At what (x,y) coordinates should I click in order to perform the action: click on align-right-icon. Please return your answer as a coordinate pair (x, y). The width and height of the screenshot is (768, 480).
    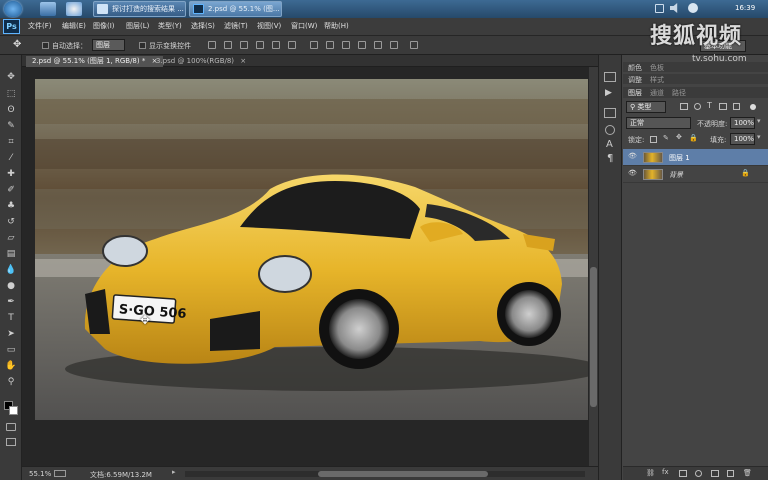
    Looking at the image, I should click on (292, 45).